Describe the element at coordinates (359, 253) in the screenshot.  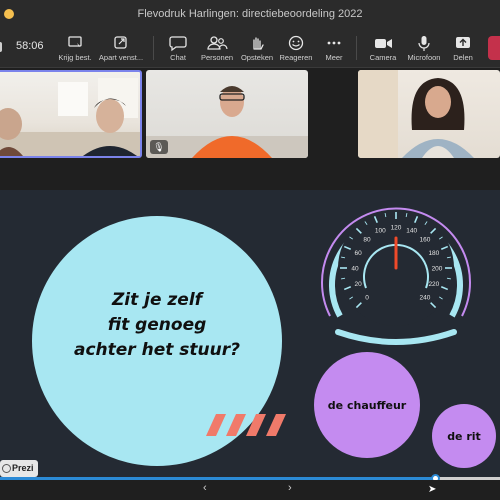
I see `gauge-tick-label: 60` at that location.